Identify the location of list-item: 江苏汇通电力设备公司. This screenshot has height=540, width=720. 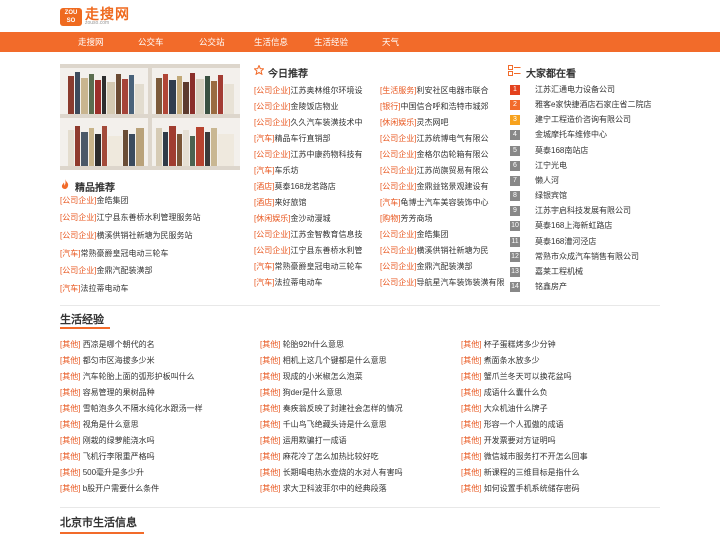
(575, 90).